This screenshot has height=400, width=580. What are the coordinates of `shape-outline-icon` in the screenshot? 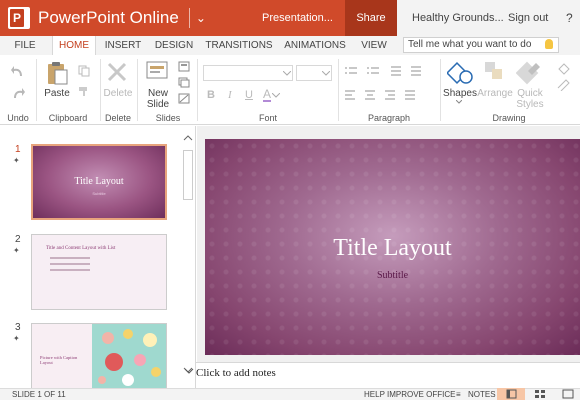 It's located at (564, 84).